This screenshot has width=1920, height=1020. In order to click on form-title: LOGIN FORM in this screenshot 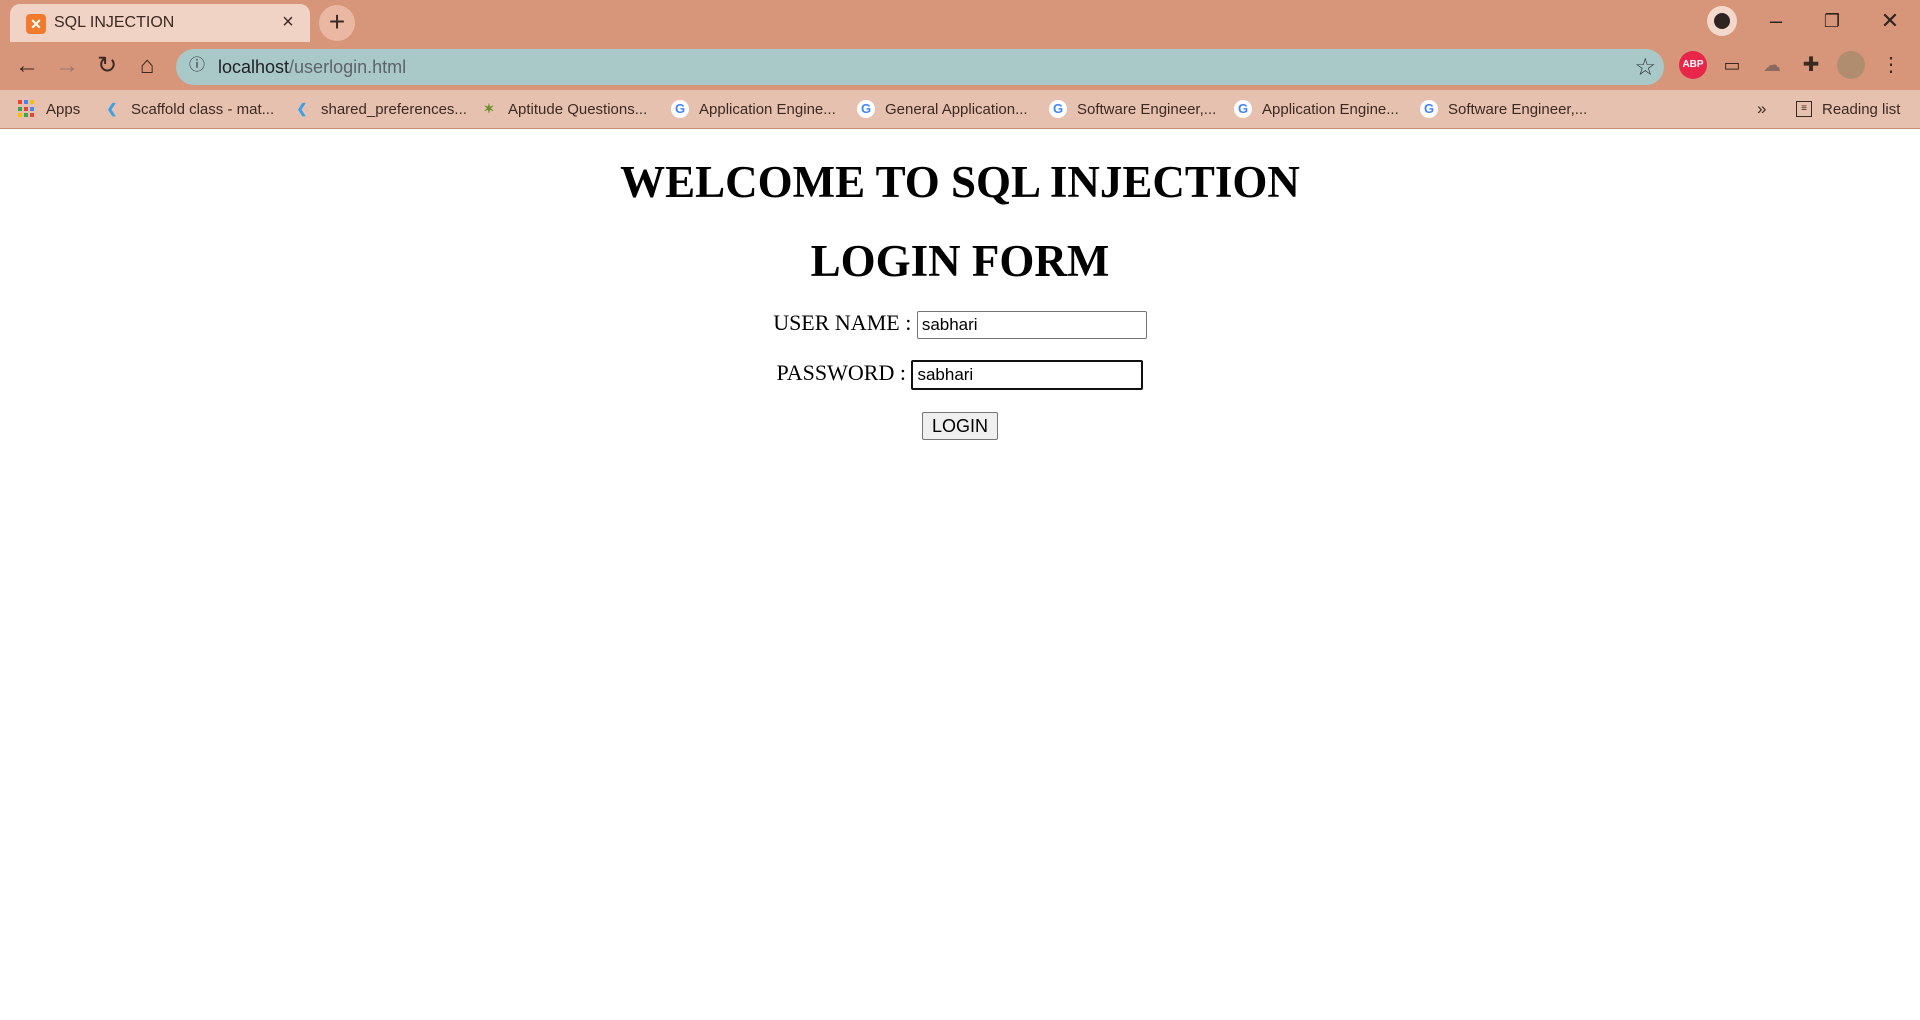, I will do `click(960, 261)`.